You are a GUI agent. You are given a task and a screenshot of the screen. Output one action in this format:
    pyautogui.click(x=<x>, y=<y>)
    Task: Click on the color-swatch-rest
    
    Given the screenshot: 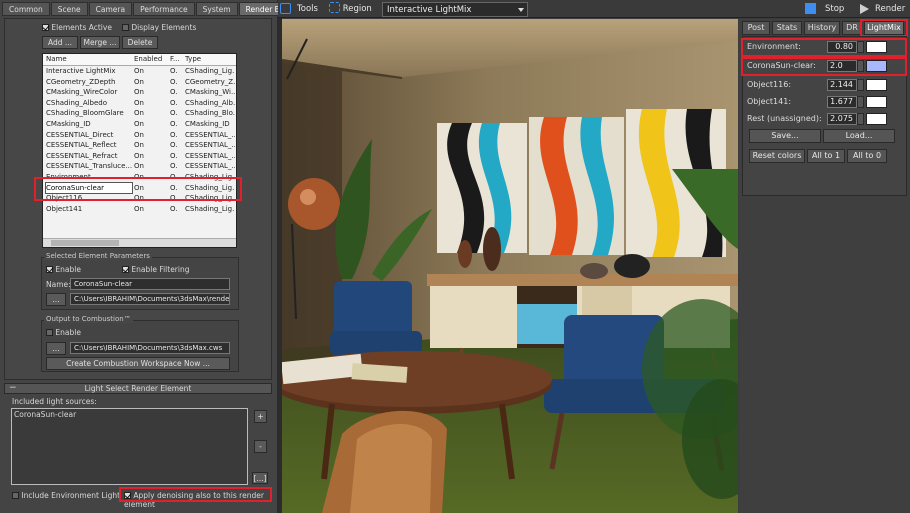 What is the action you would take?
    pyautogui.click(x=876, y=119)
    